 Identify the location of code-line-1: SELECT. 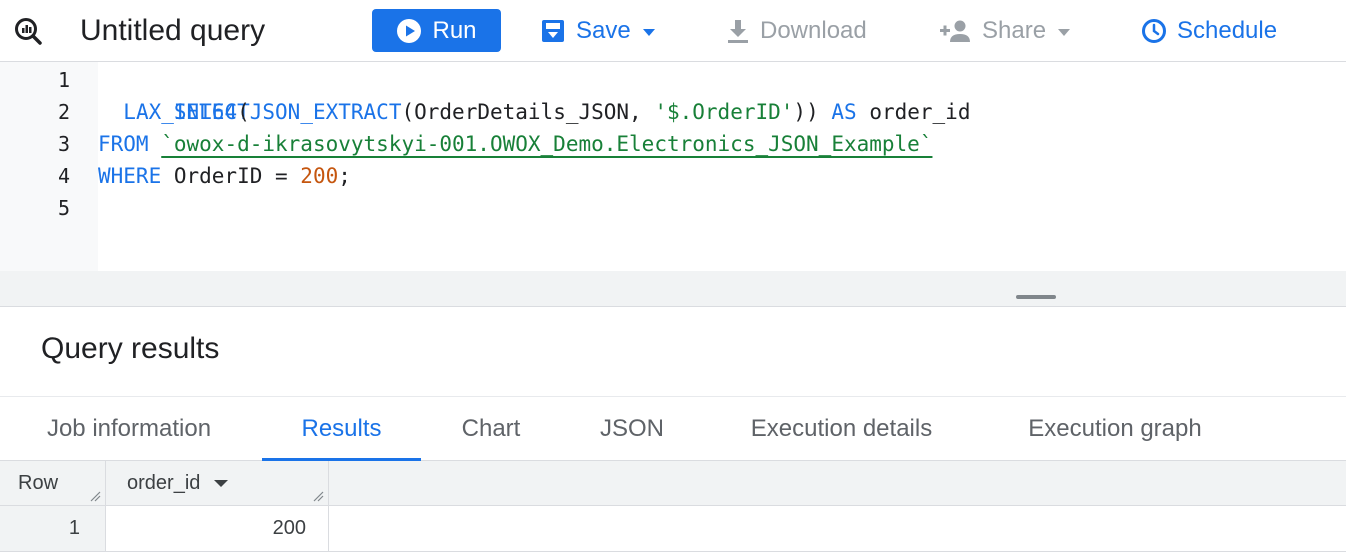
(174, 94).